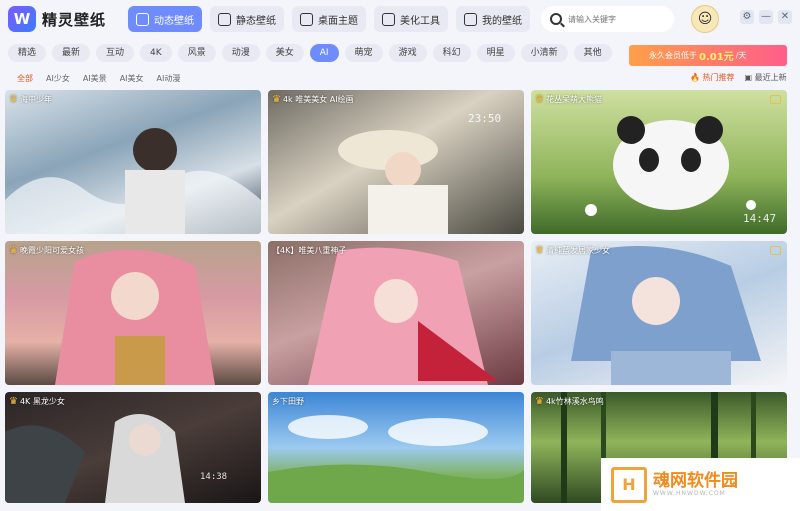 The height and width of the screenshot is (511, 800). I want to click on card-title: ♛ 4k竹林溪水鸟鸣, so click(569, 401).